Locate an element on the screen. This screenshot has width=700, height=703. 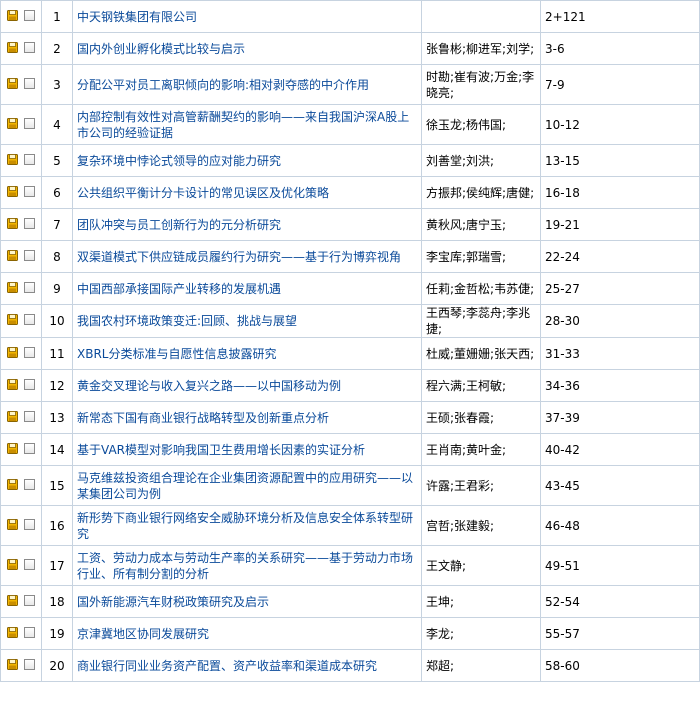
article-title-link: 黄金交叉理论与收入复兴之路——以中国移动为例 is located at coordinates (209, 386).